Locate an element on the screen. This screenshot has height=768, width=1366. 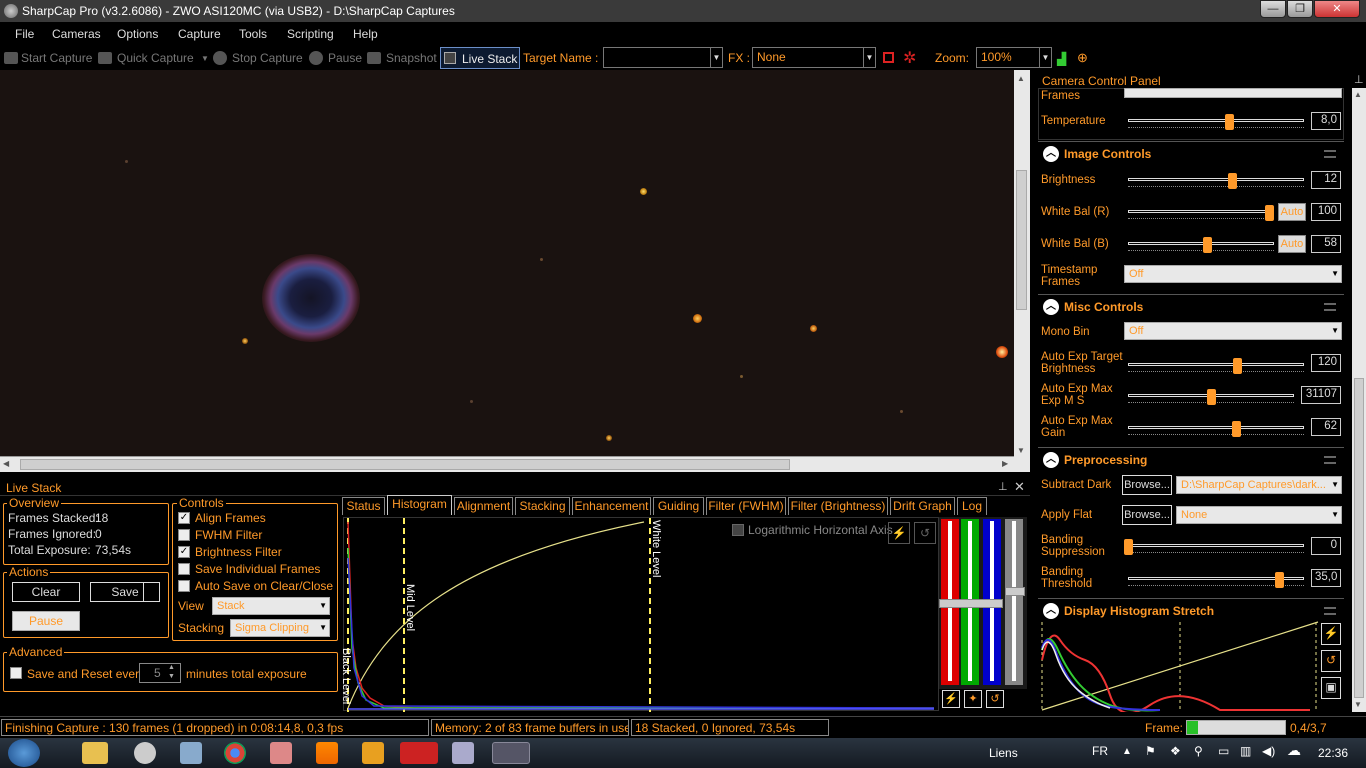
menu-cameras: Cameras is located at coordinates (76, 34).